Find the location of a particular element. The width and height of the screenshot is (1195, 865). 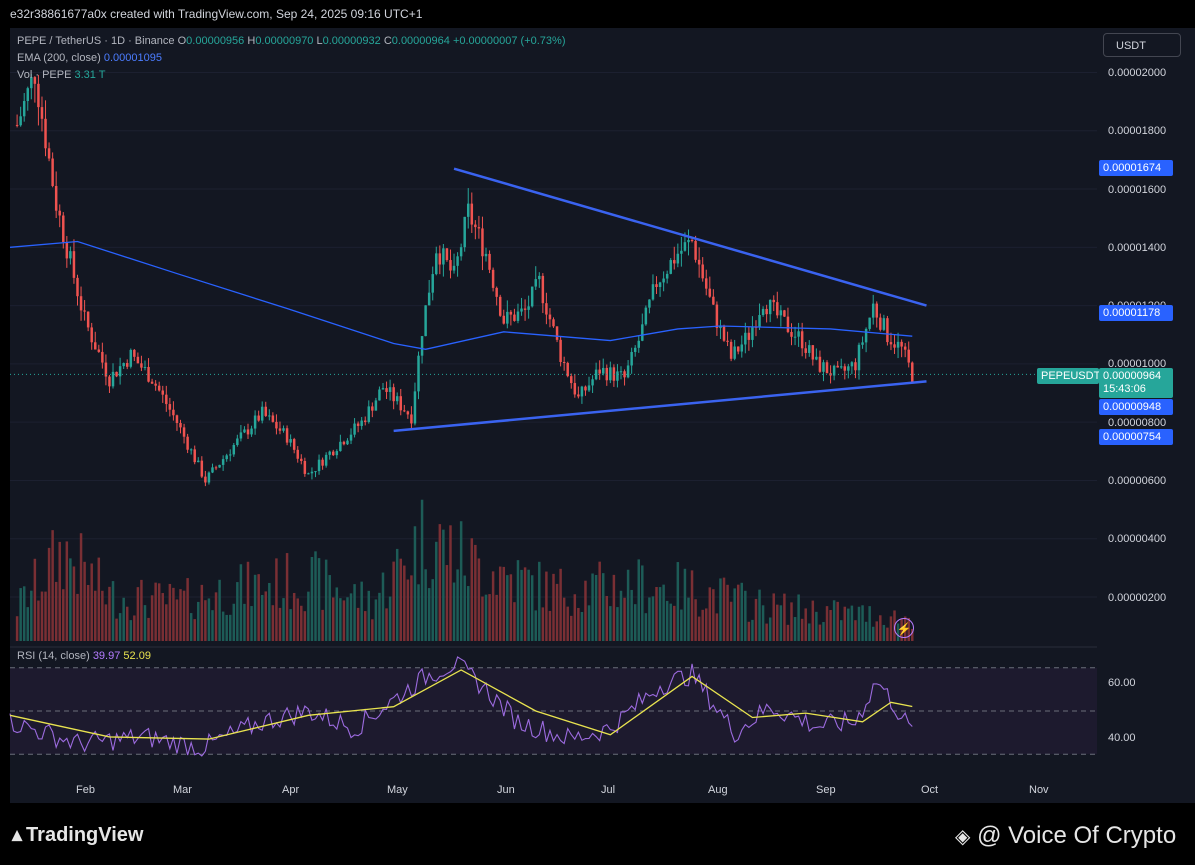

tradingview-brand: TradingView is located at coordinates (85, 835).